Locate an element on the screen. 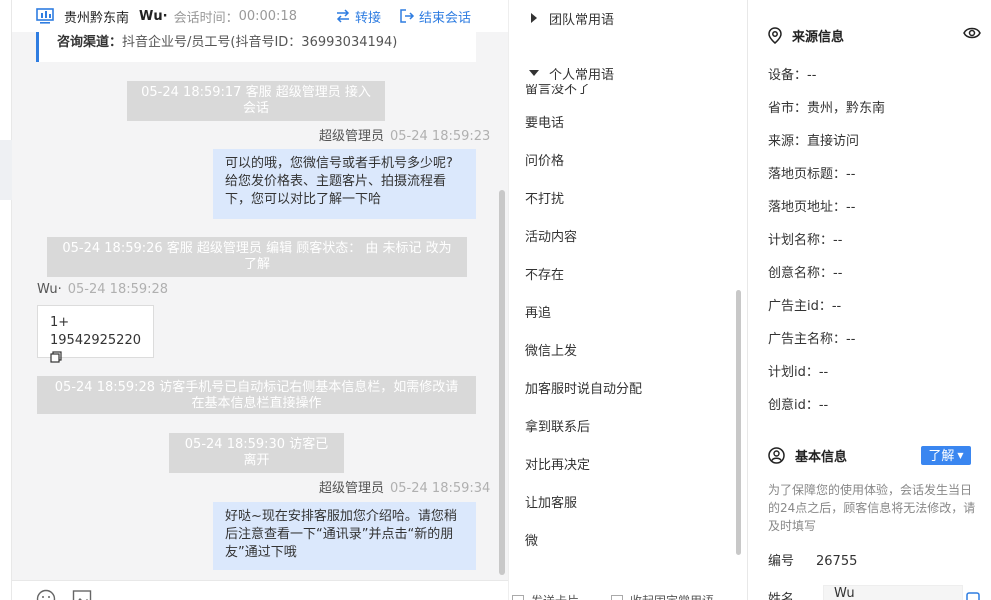 This screenshot has width=991, height=600. agent-message-meta: 超级管理员 05-24 18:59:34 is located at coordinates (404, 486).